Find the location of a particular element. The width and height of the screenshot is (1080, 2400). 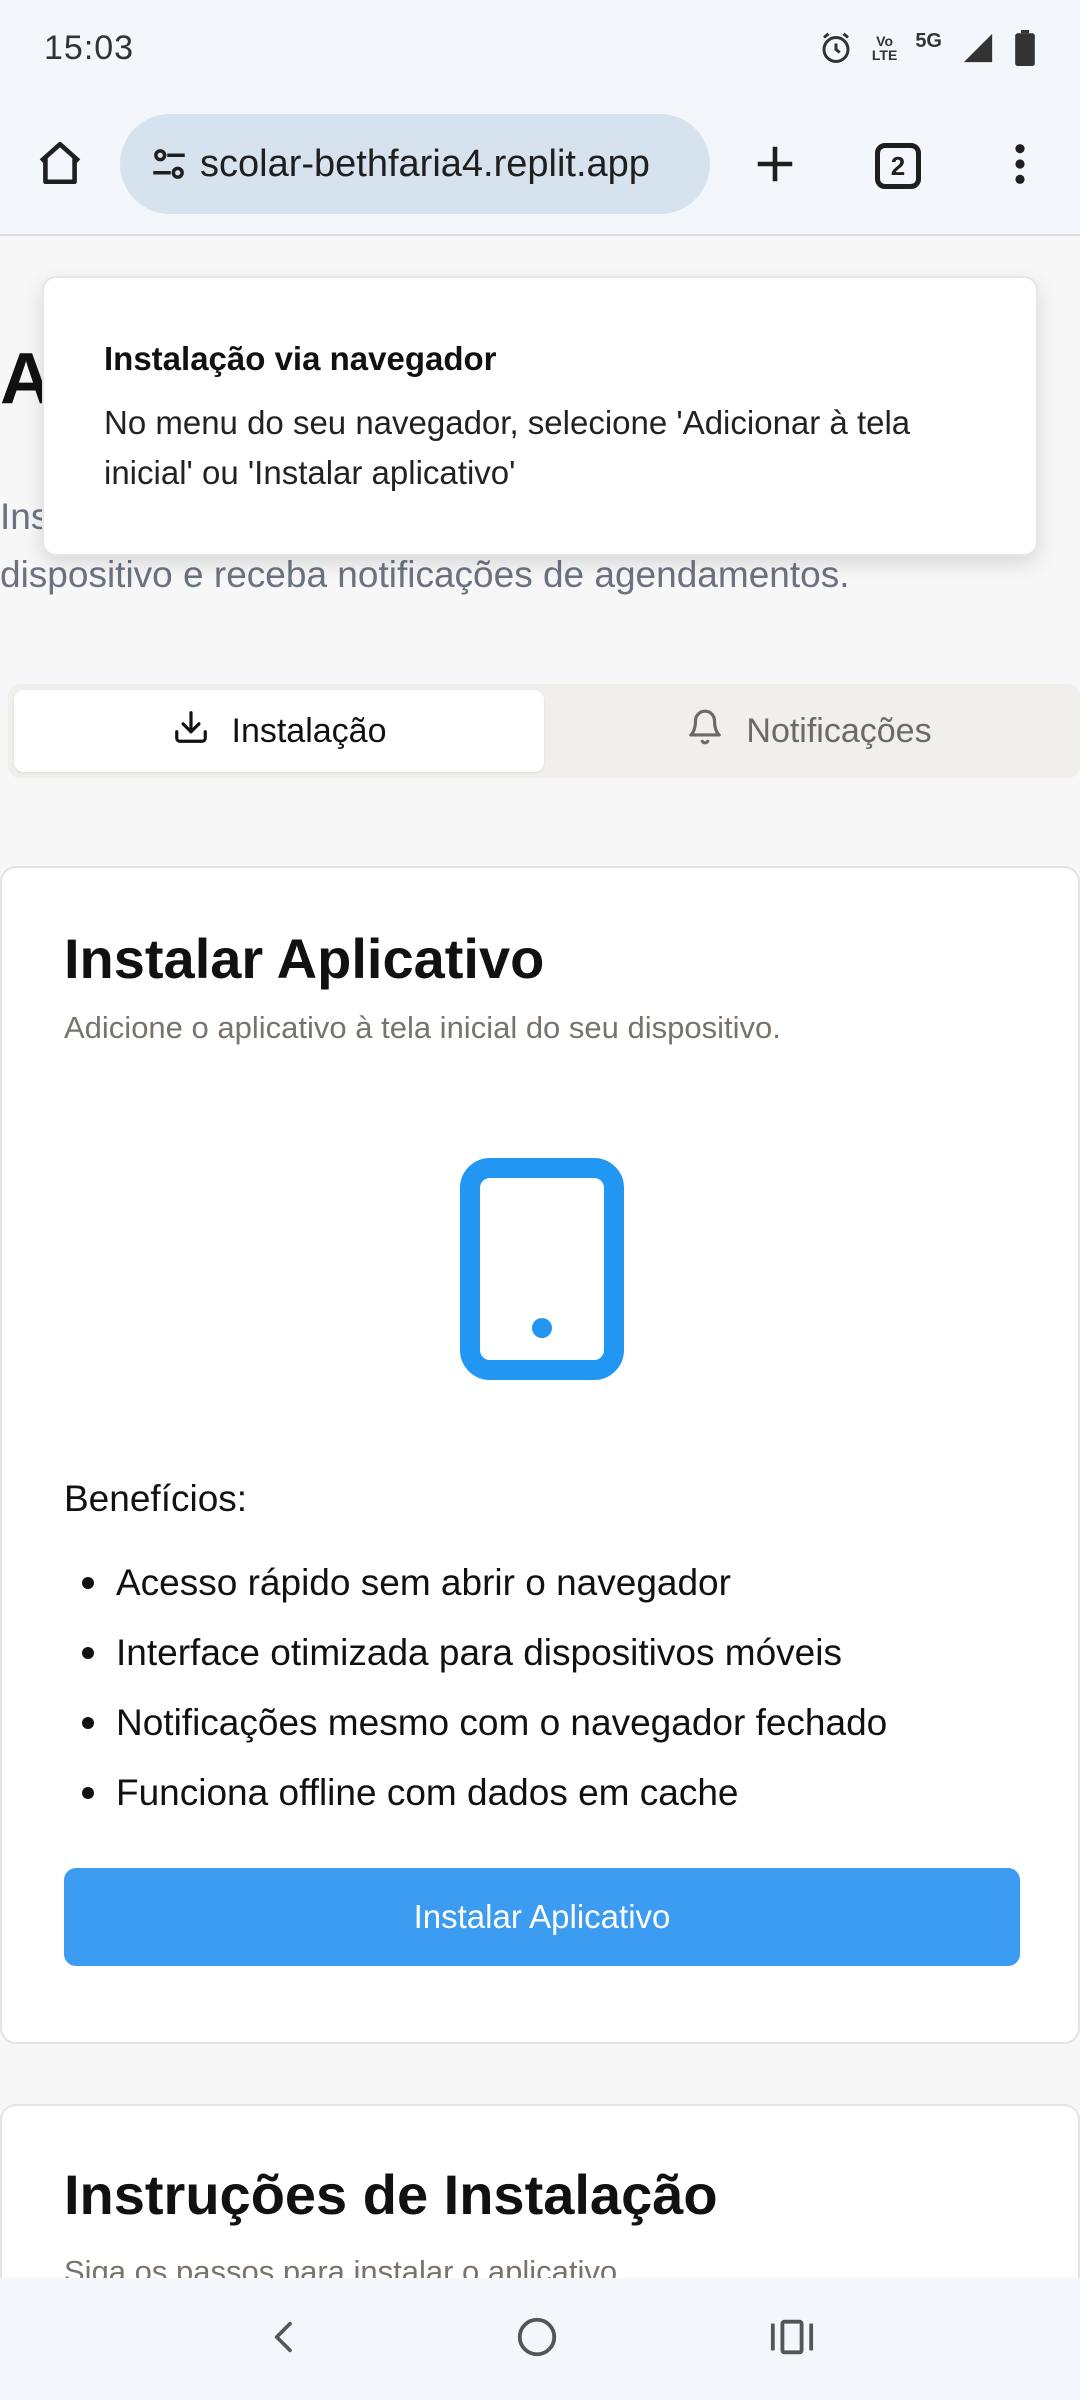

new-tab-icon is located at coordinates (775, 166).